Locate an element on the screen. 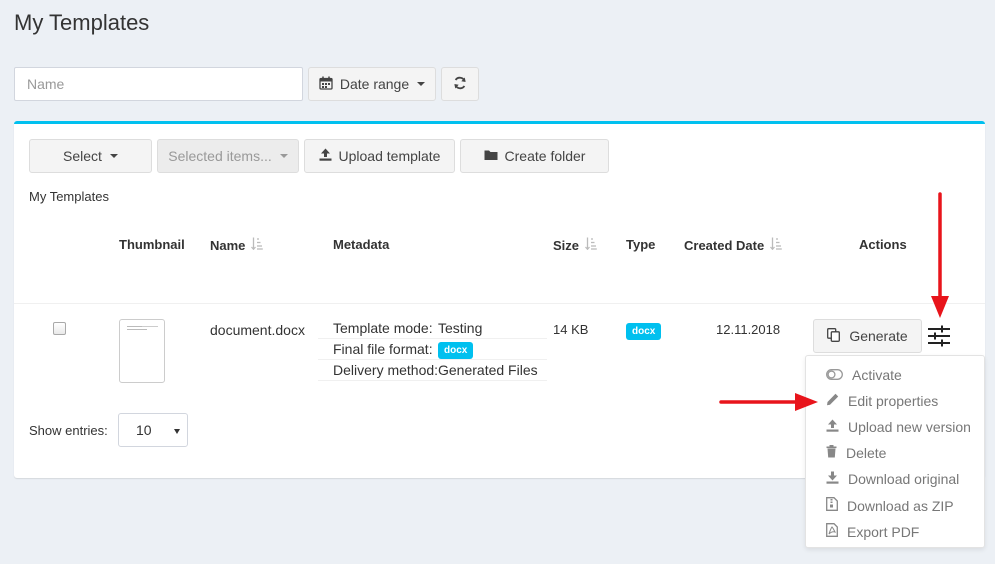  page-title: My Templates is located at coordinates (82, 22).